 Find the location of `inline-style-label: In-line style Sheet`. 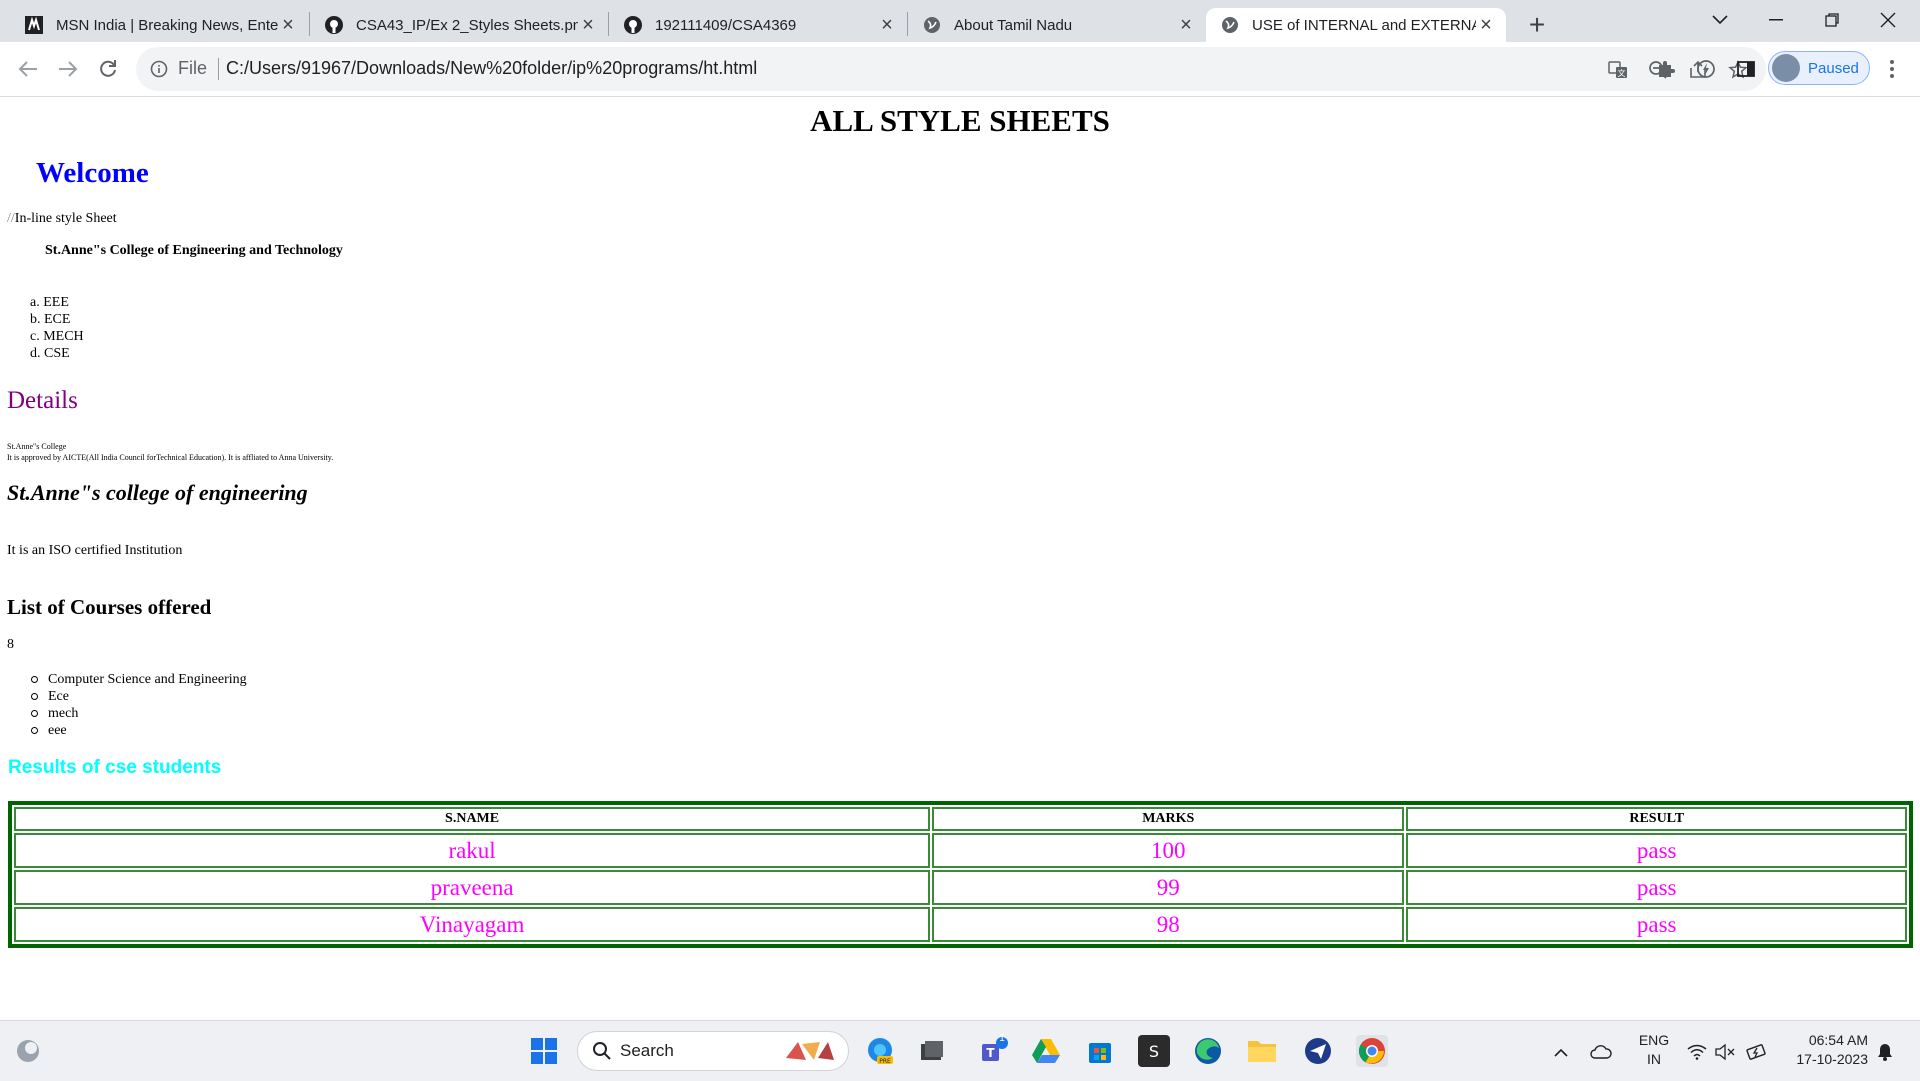

inline-style-label: In-line style Sheet is located at coordinates (65, 218).